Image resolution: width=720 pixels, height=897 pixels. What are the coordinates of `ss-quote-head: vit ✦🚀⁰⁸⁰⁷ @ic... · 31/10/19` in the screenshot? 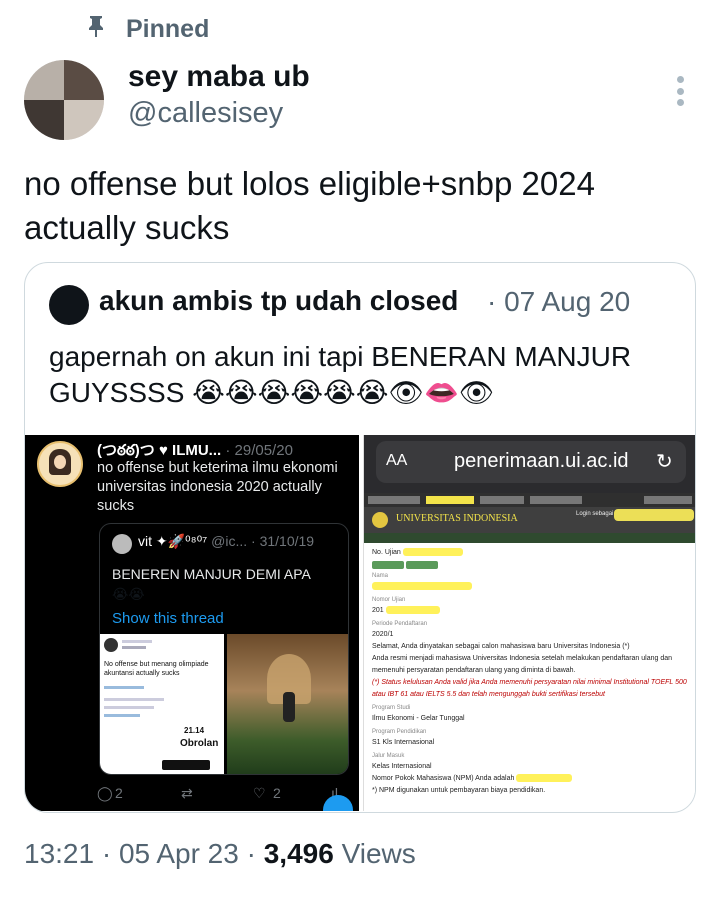 It's located at (226, 541).